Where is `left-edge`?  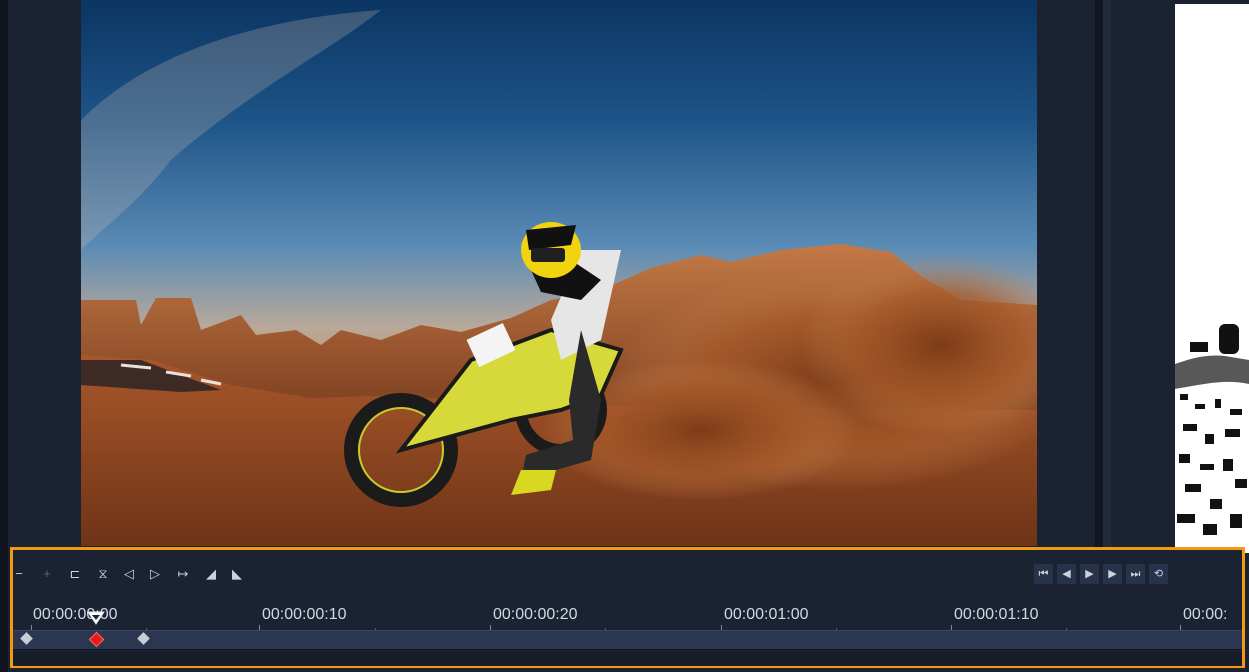 left-edge is located at coordinates (4, 336).